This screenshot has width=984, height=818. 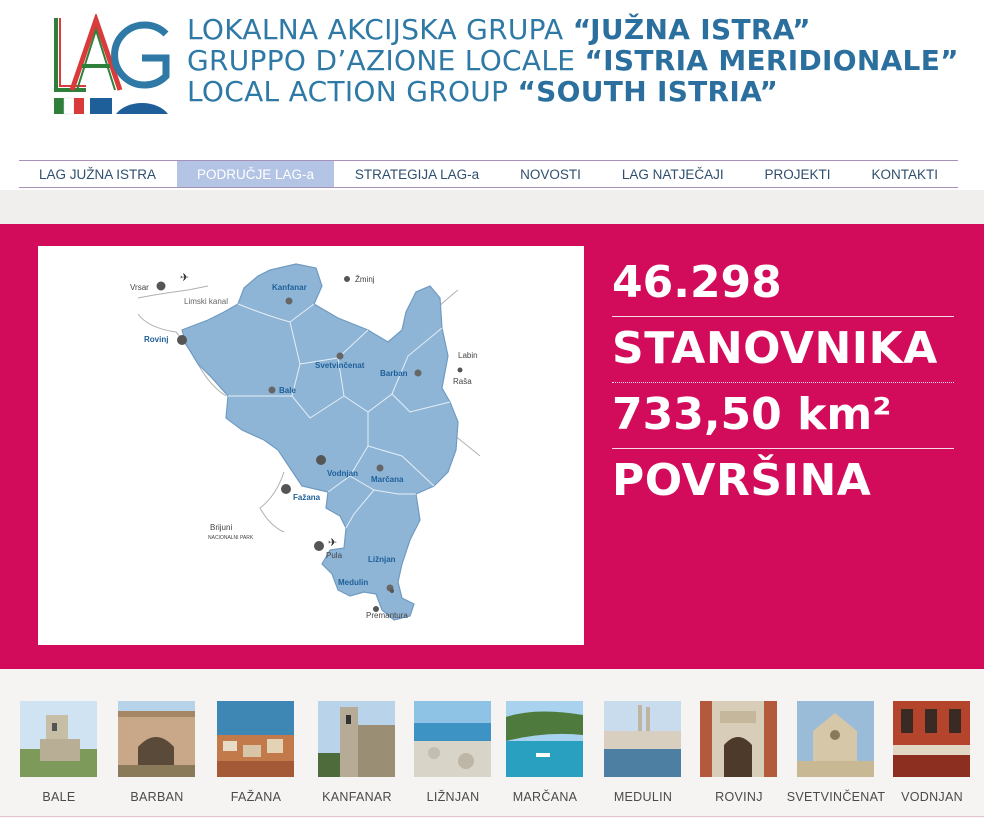 I want to click on photo-rovinj, so click(x=738, y=739).